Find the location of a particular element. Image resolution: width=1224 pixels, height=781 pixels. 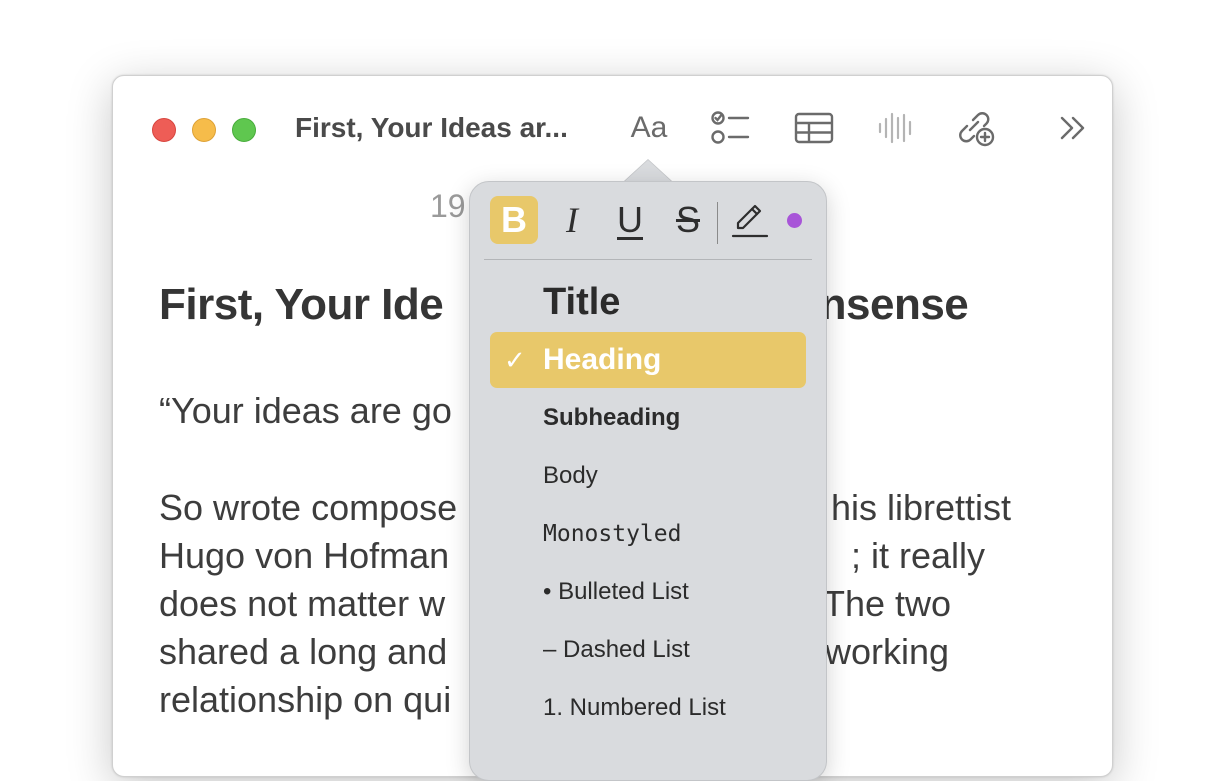

bold-button: B is located at coordinates (514, 220).